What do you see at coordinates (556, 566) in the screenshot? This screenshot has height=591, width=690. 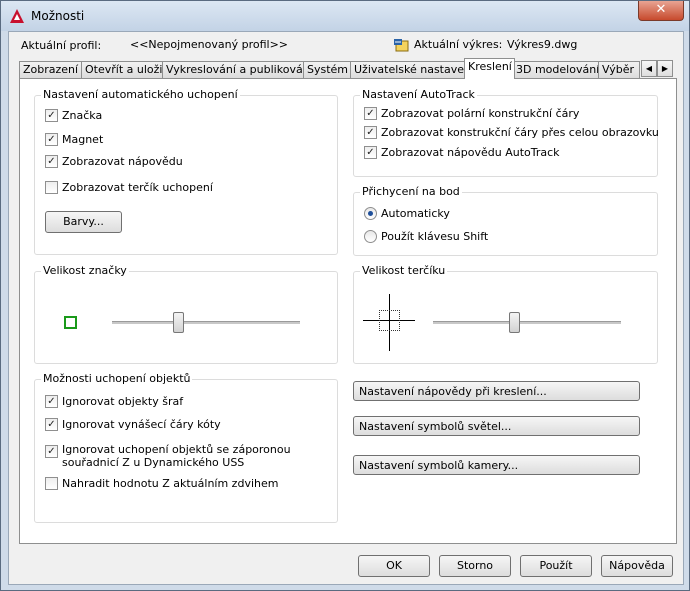 I see `apply-button: Použít` at bounding box center [556, 566].